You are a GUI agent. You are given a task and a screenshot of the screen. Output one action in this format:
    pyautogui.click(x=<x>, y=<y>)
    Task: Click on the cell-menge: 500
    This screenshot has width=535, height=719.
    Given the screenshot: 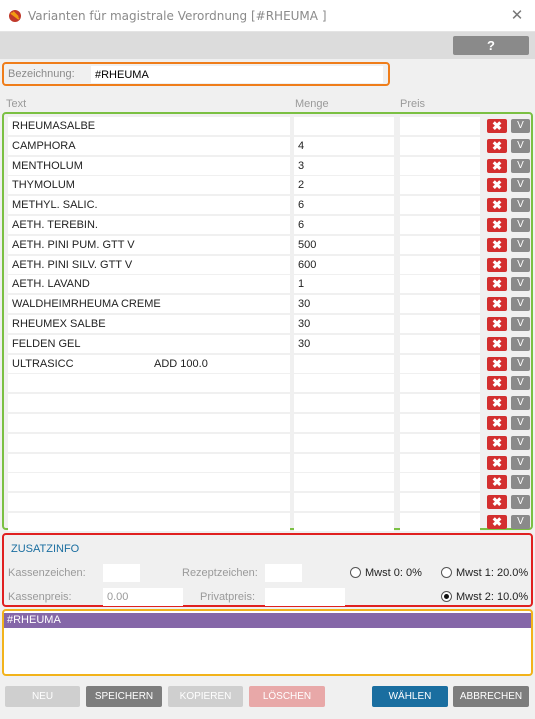 What is the action you would take?
    pyautogui.click(x=344, y=244)
    